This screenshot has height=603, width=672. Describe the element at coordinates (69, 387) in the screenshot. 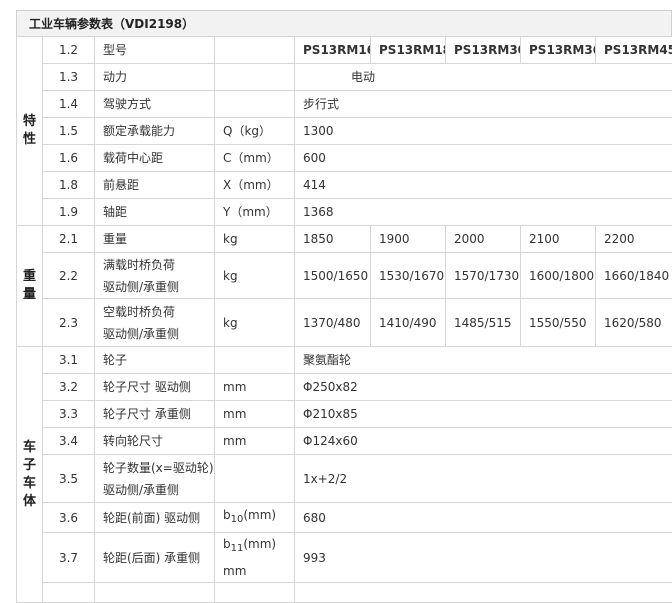

I see `row-number: 3.2` at that location.